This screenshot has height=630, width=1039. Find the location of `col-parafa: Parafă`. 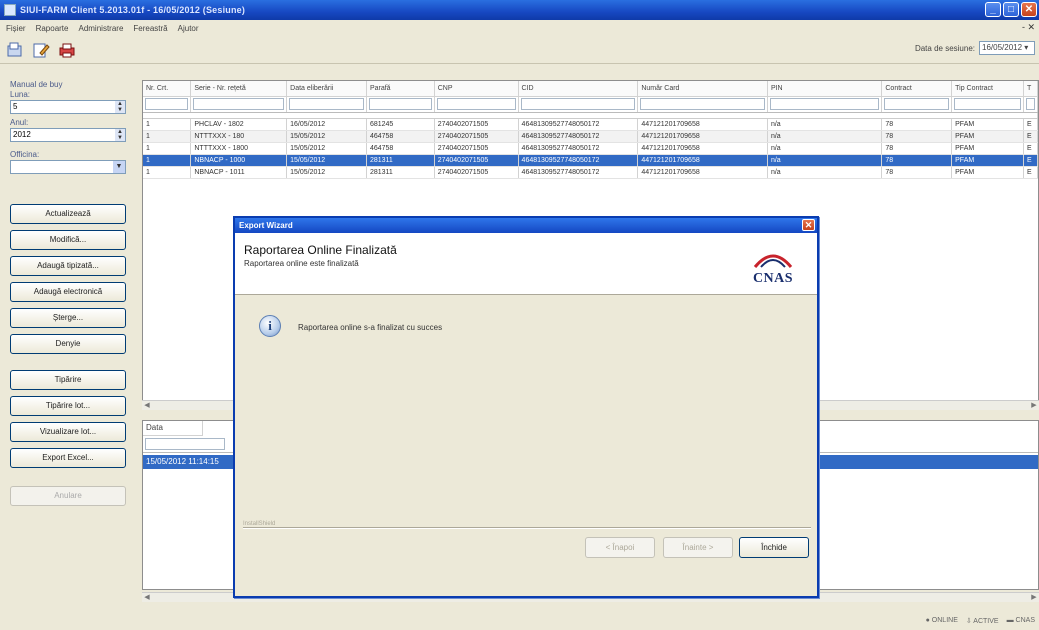

col-parafa: Parafă is located at coordinates (400, 89).